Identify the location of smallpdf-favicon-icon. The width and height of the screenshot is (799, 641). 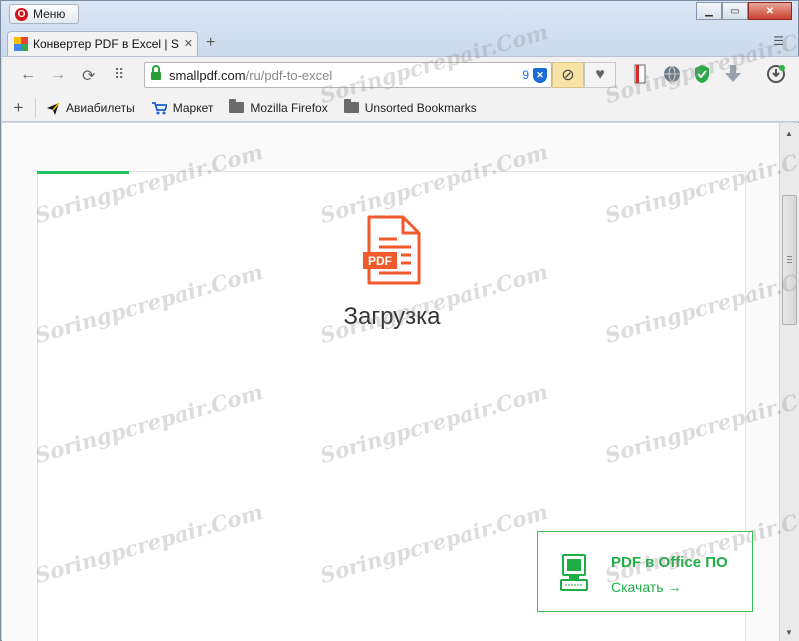
(21, 44).